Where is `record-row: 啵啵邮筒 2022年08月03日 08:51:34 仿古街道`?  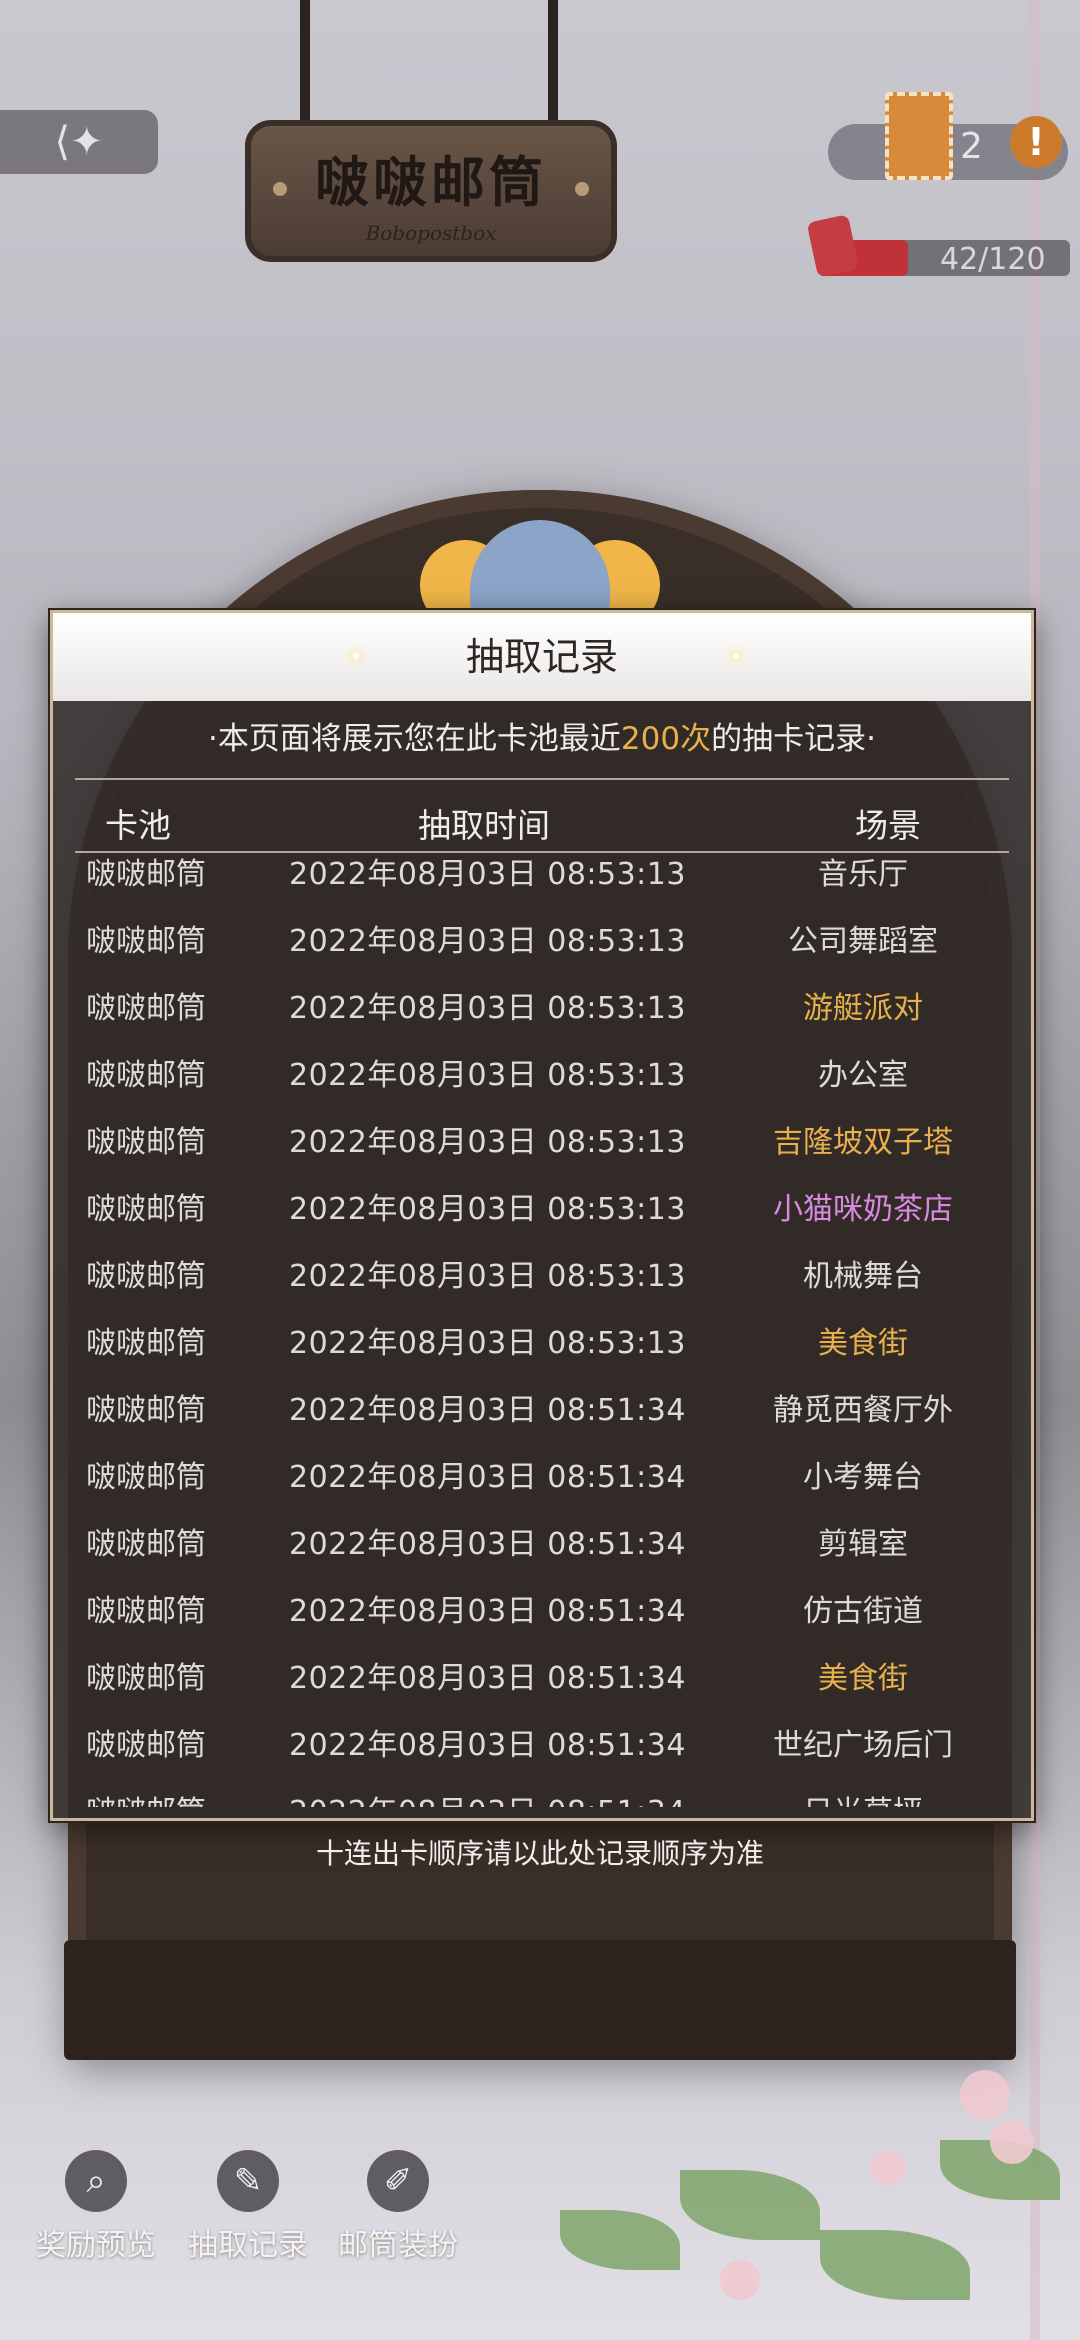
record-row: 啵啵邮筒 2022年08月03日 08:51:34 仿古街道 is located at coordinates (542, 1603).